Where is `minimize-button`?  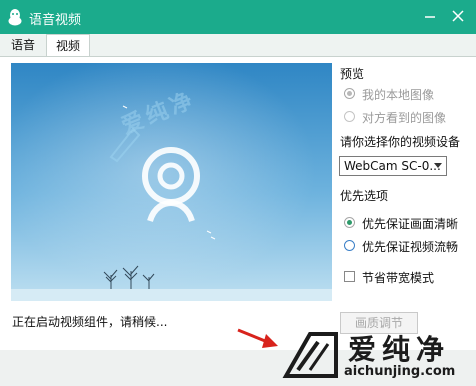
minimize-button is located at coordinates (430, 16).